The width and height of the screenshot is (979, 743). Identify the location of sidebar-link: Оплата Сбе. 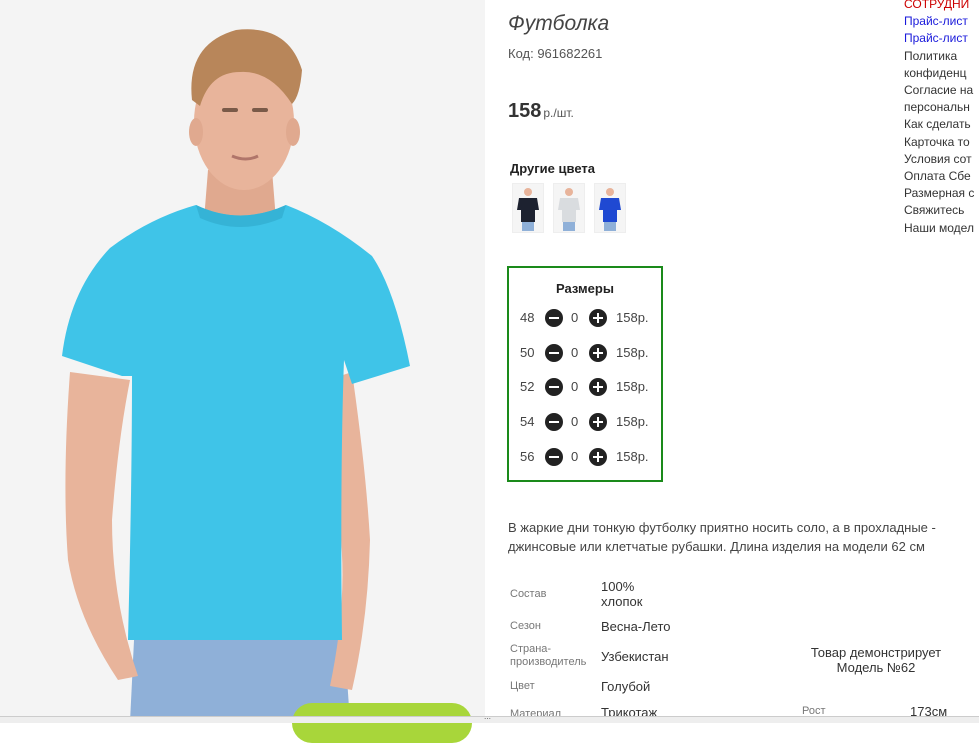
(941, 176).